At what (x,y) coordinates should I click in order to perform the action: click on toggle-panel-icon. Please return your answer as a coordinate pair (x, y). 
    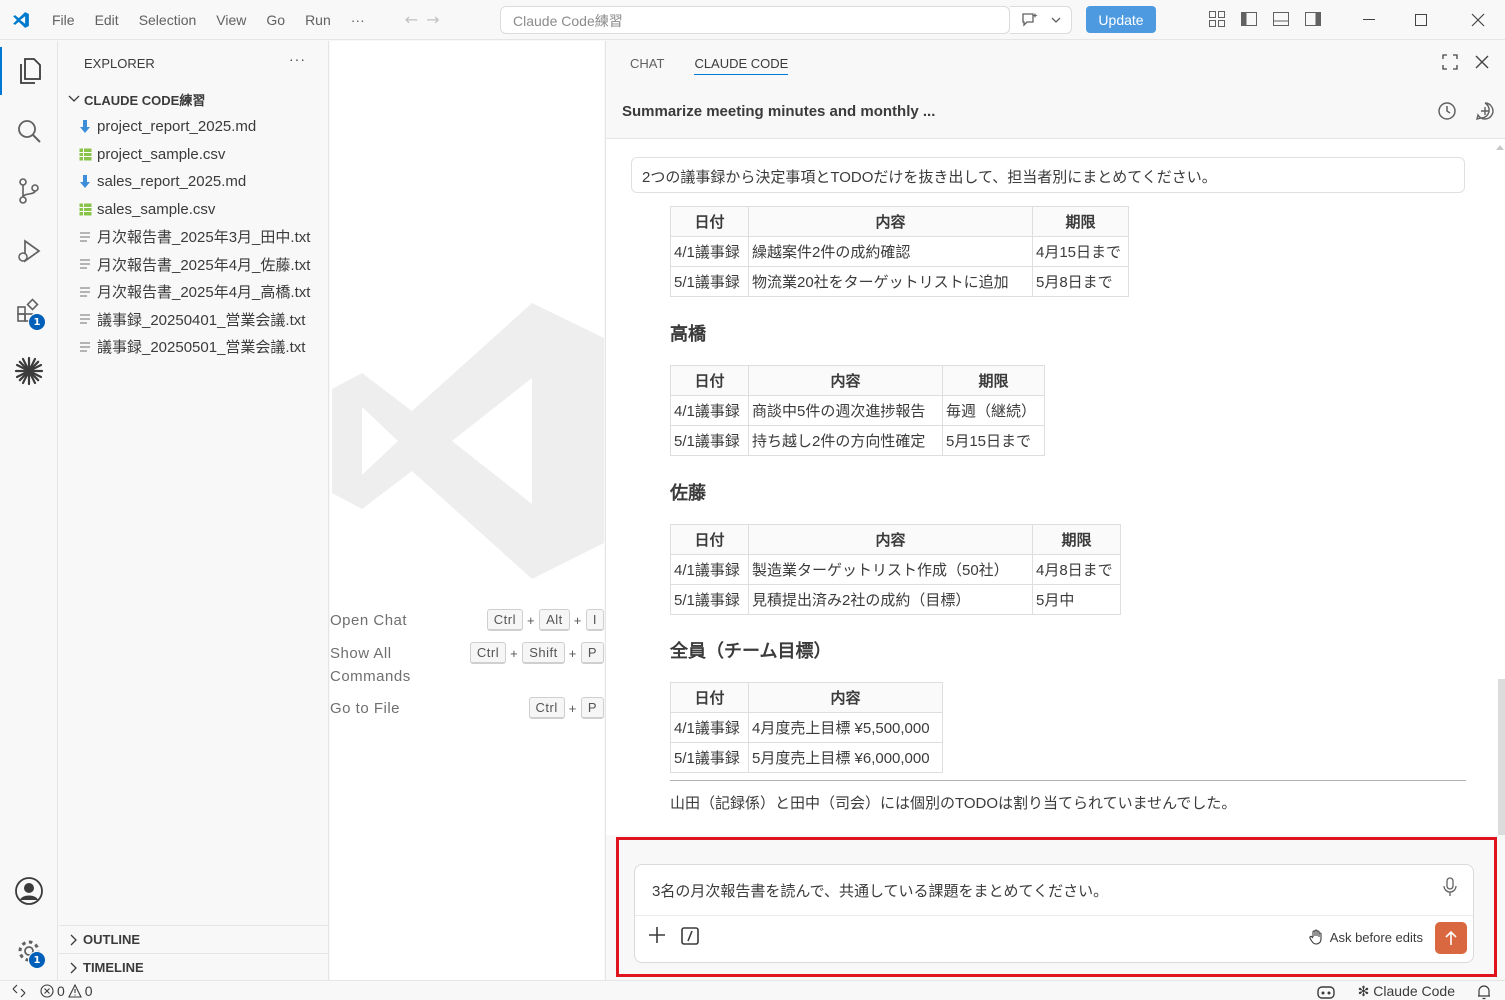
    Looking at the image, I should click on (1281, 19).